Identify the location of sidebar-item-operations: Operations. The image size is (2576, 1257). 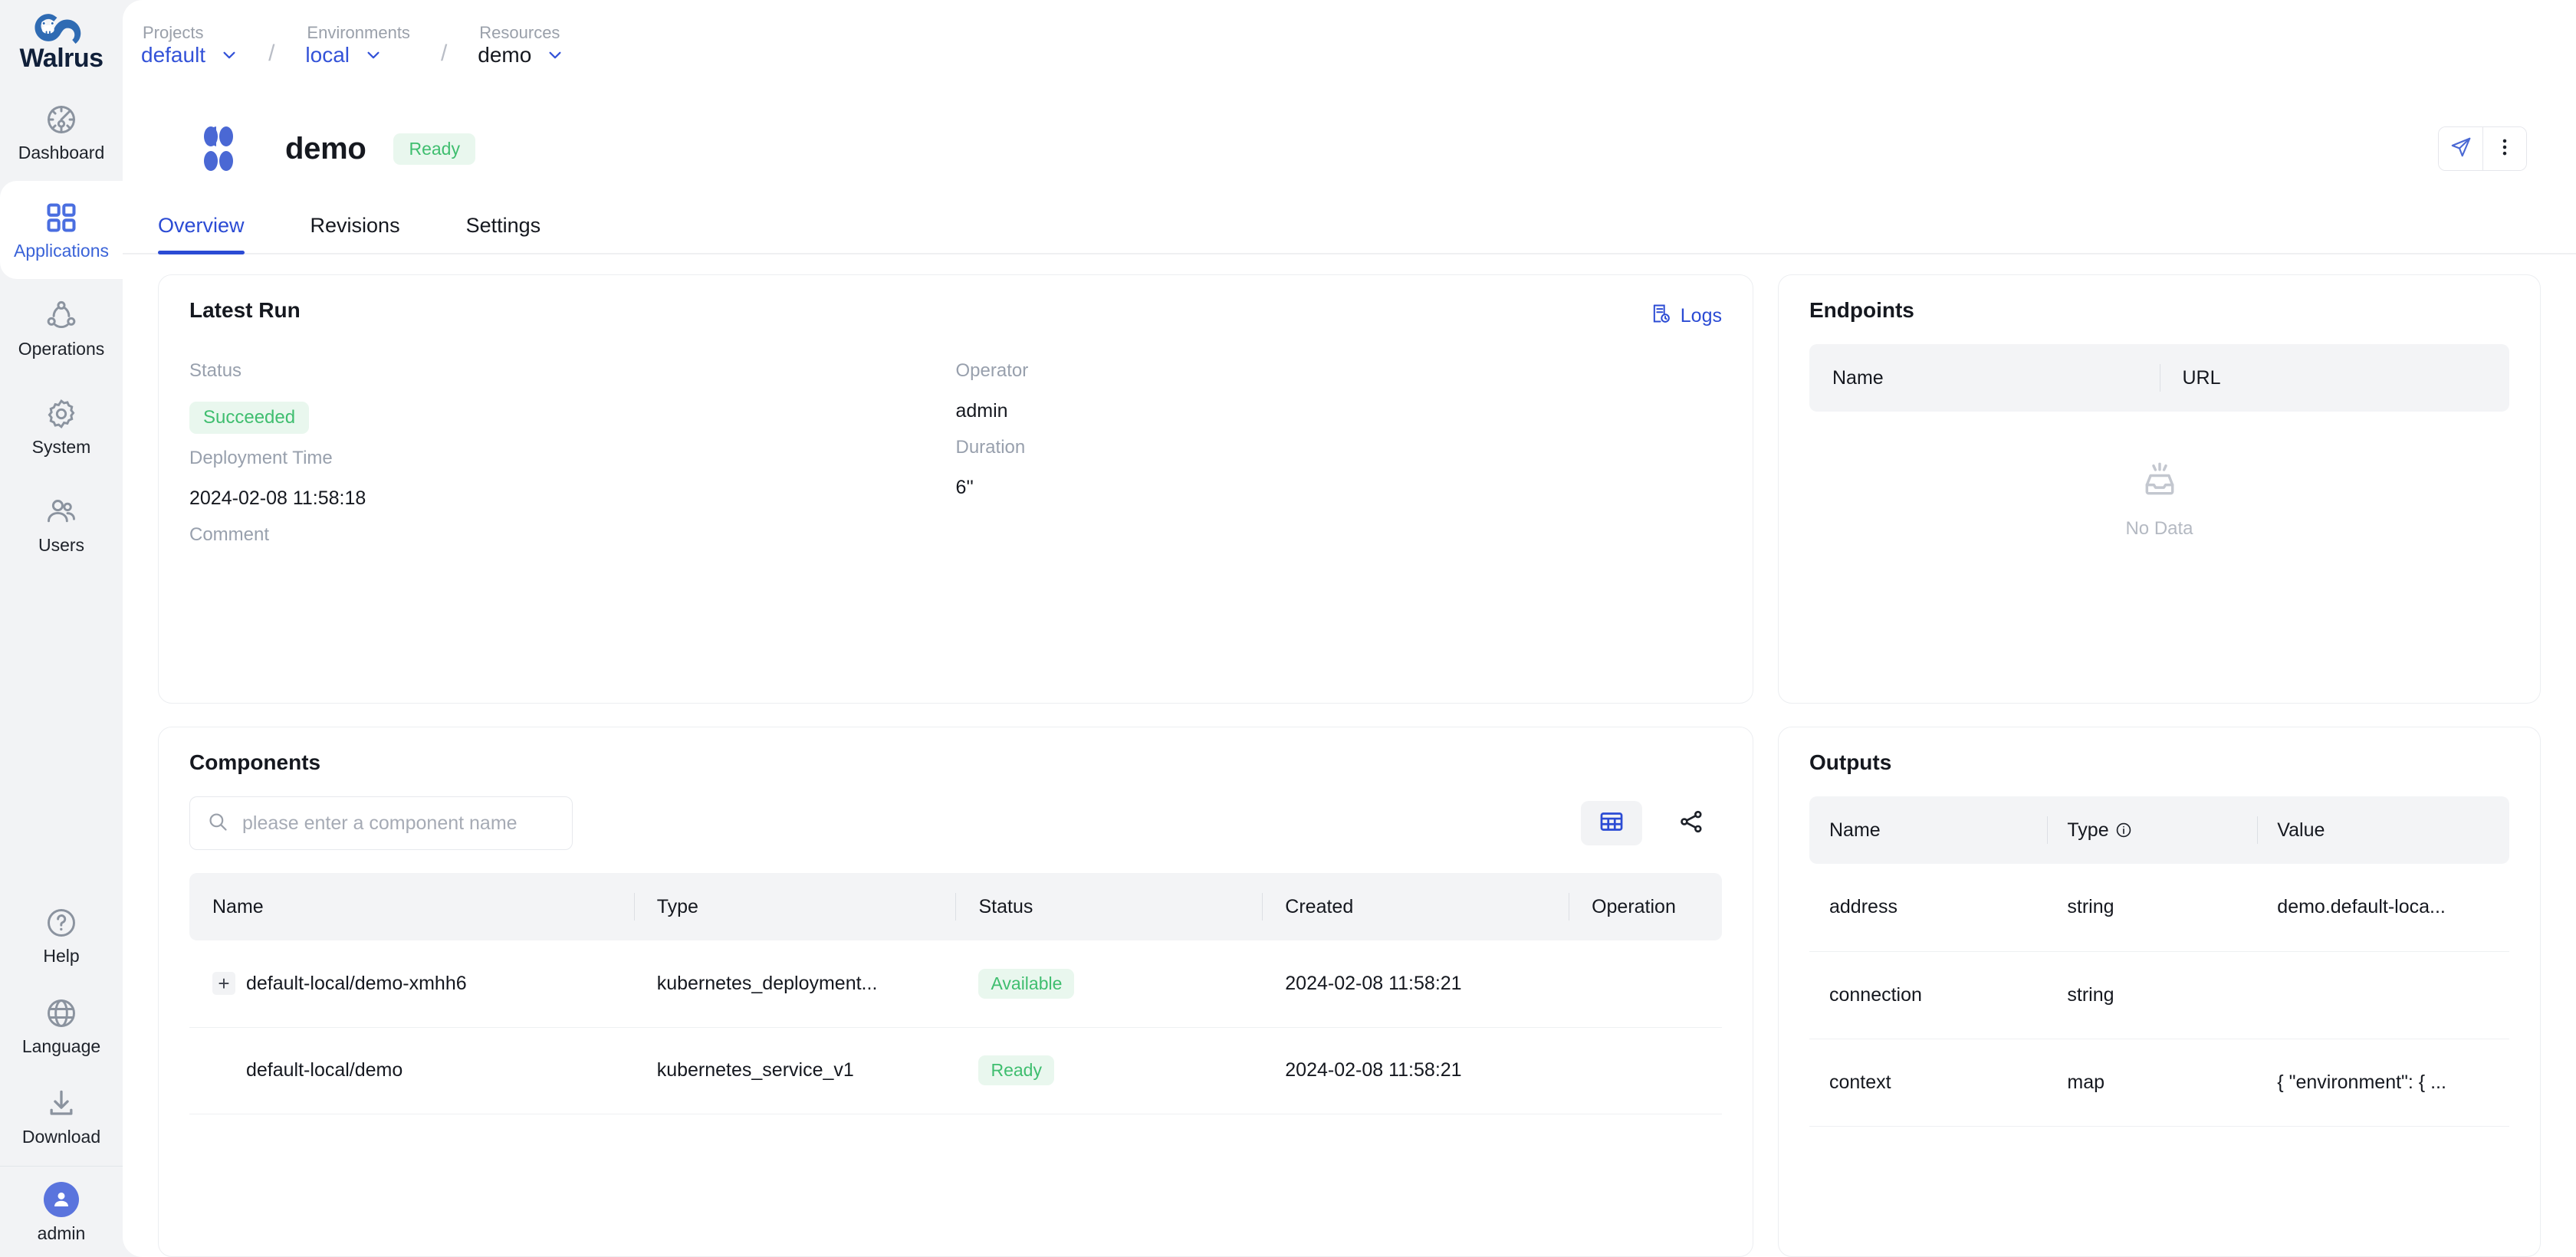
(62, 328).